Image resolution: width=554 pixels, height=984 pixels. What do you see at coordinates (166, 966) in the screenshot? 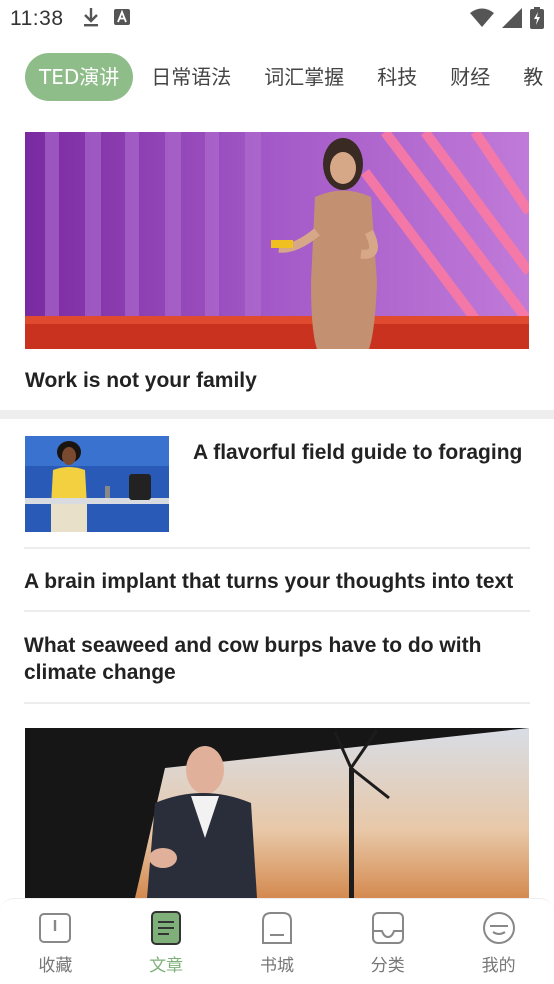
I see `nav-label: 文章` at bounding box center [166, 966].